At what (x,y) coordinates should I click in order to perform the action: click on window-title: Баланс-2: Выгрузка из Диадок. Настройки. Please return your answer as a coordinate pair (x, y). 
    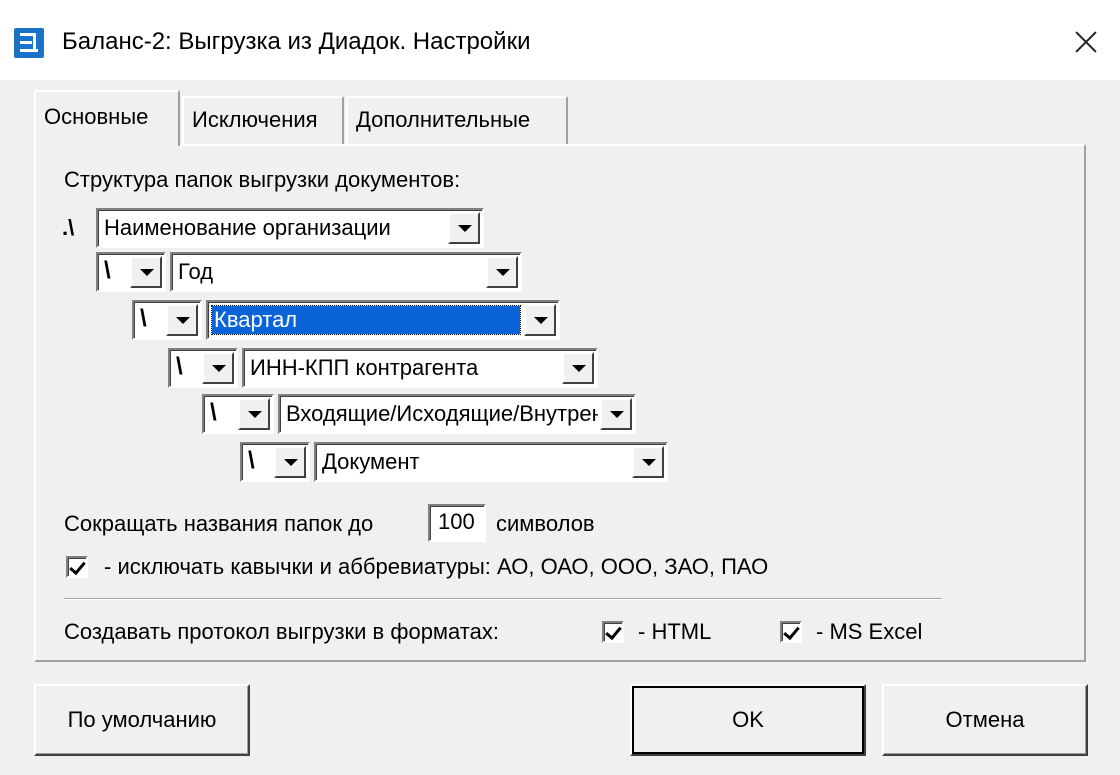
    Looking at the image, I should click on (296, 41).